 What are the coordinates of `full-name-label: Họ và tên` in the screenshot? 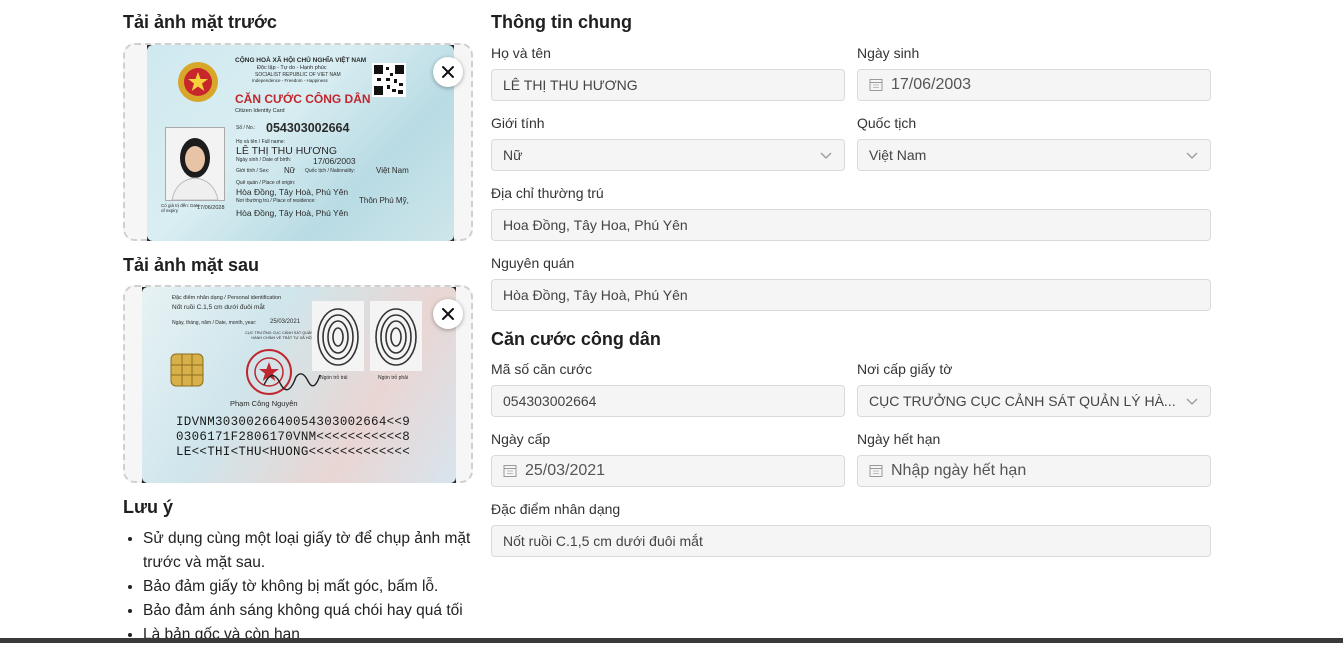 It's located at (521, 53).